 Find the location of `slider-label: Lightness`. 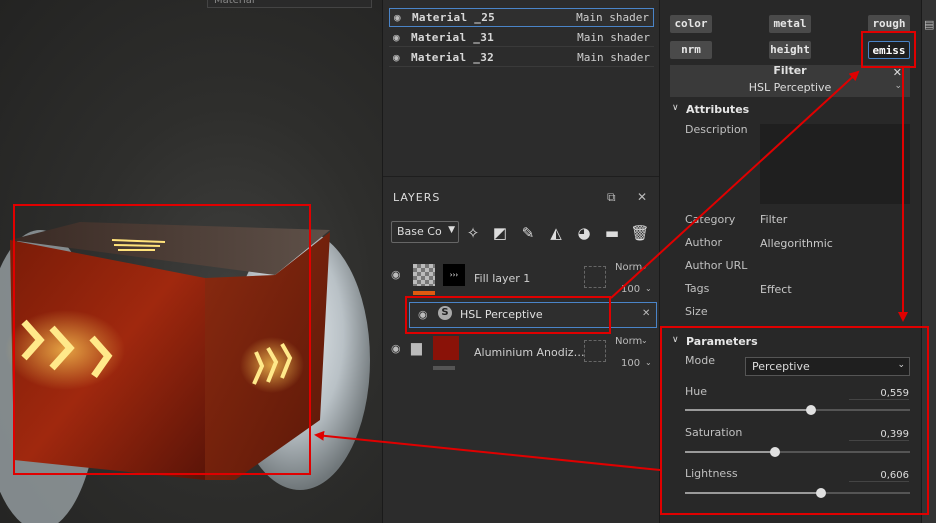

slider-label: Lightness is located at coordinates (711, 473).